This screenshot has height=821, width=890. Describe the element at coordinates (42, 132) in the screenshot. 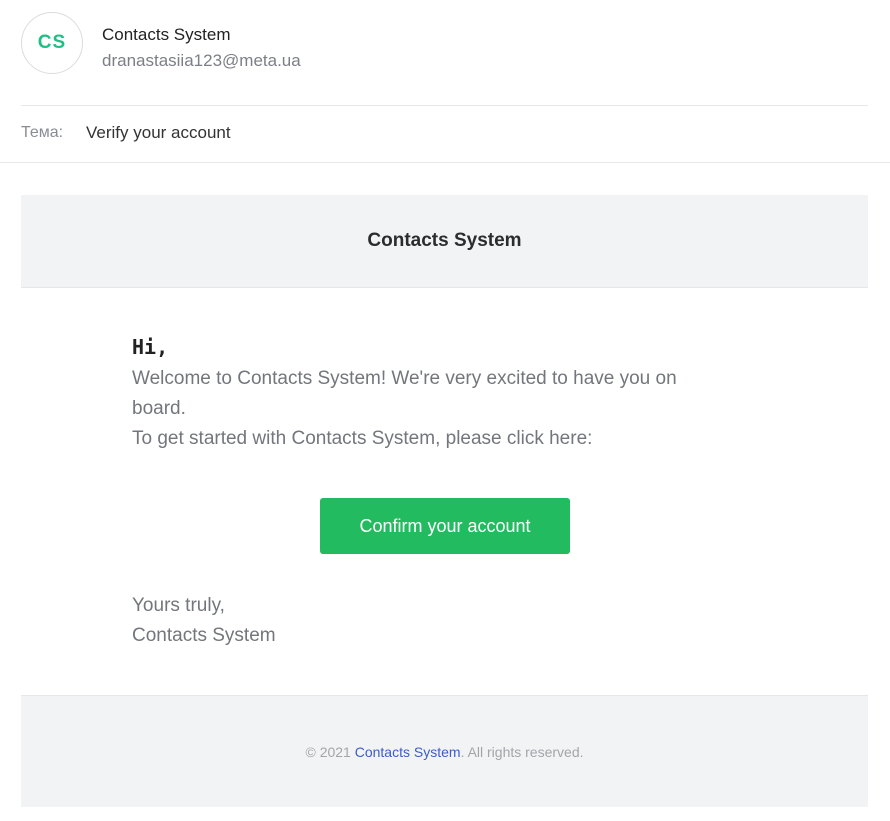

I see `subject-label: Тема:` at that location.